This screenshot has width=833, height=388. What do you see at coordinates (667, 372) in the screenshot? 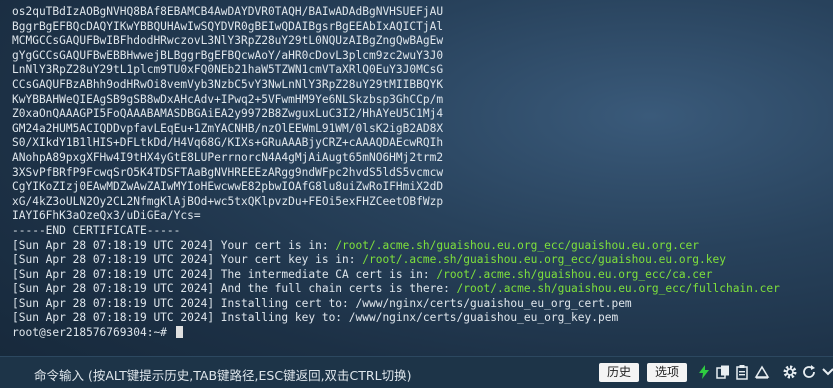
I see `options-button: 选项` at bounding box center [667, 372].